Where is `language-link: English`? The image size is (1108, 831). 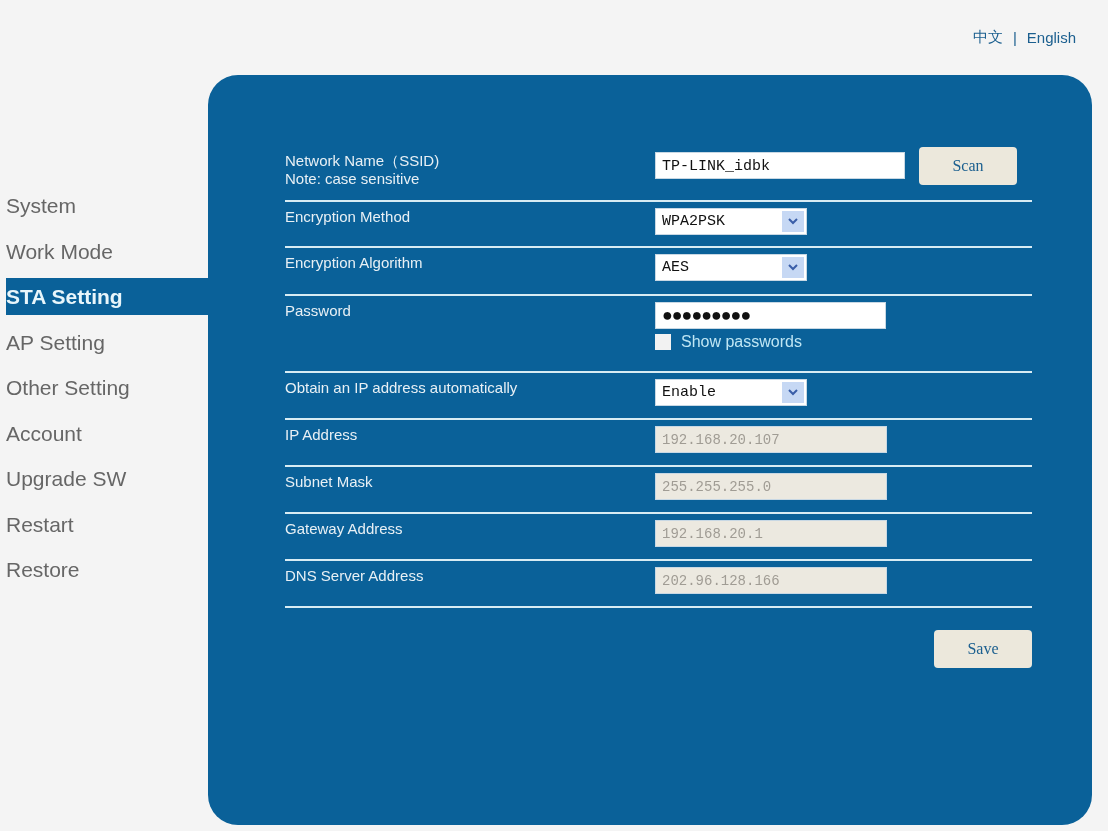 language-link: English is located at coordinates (1051, 37).